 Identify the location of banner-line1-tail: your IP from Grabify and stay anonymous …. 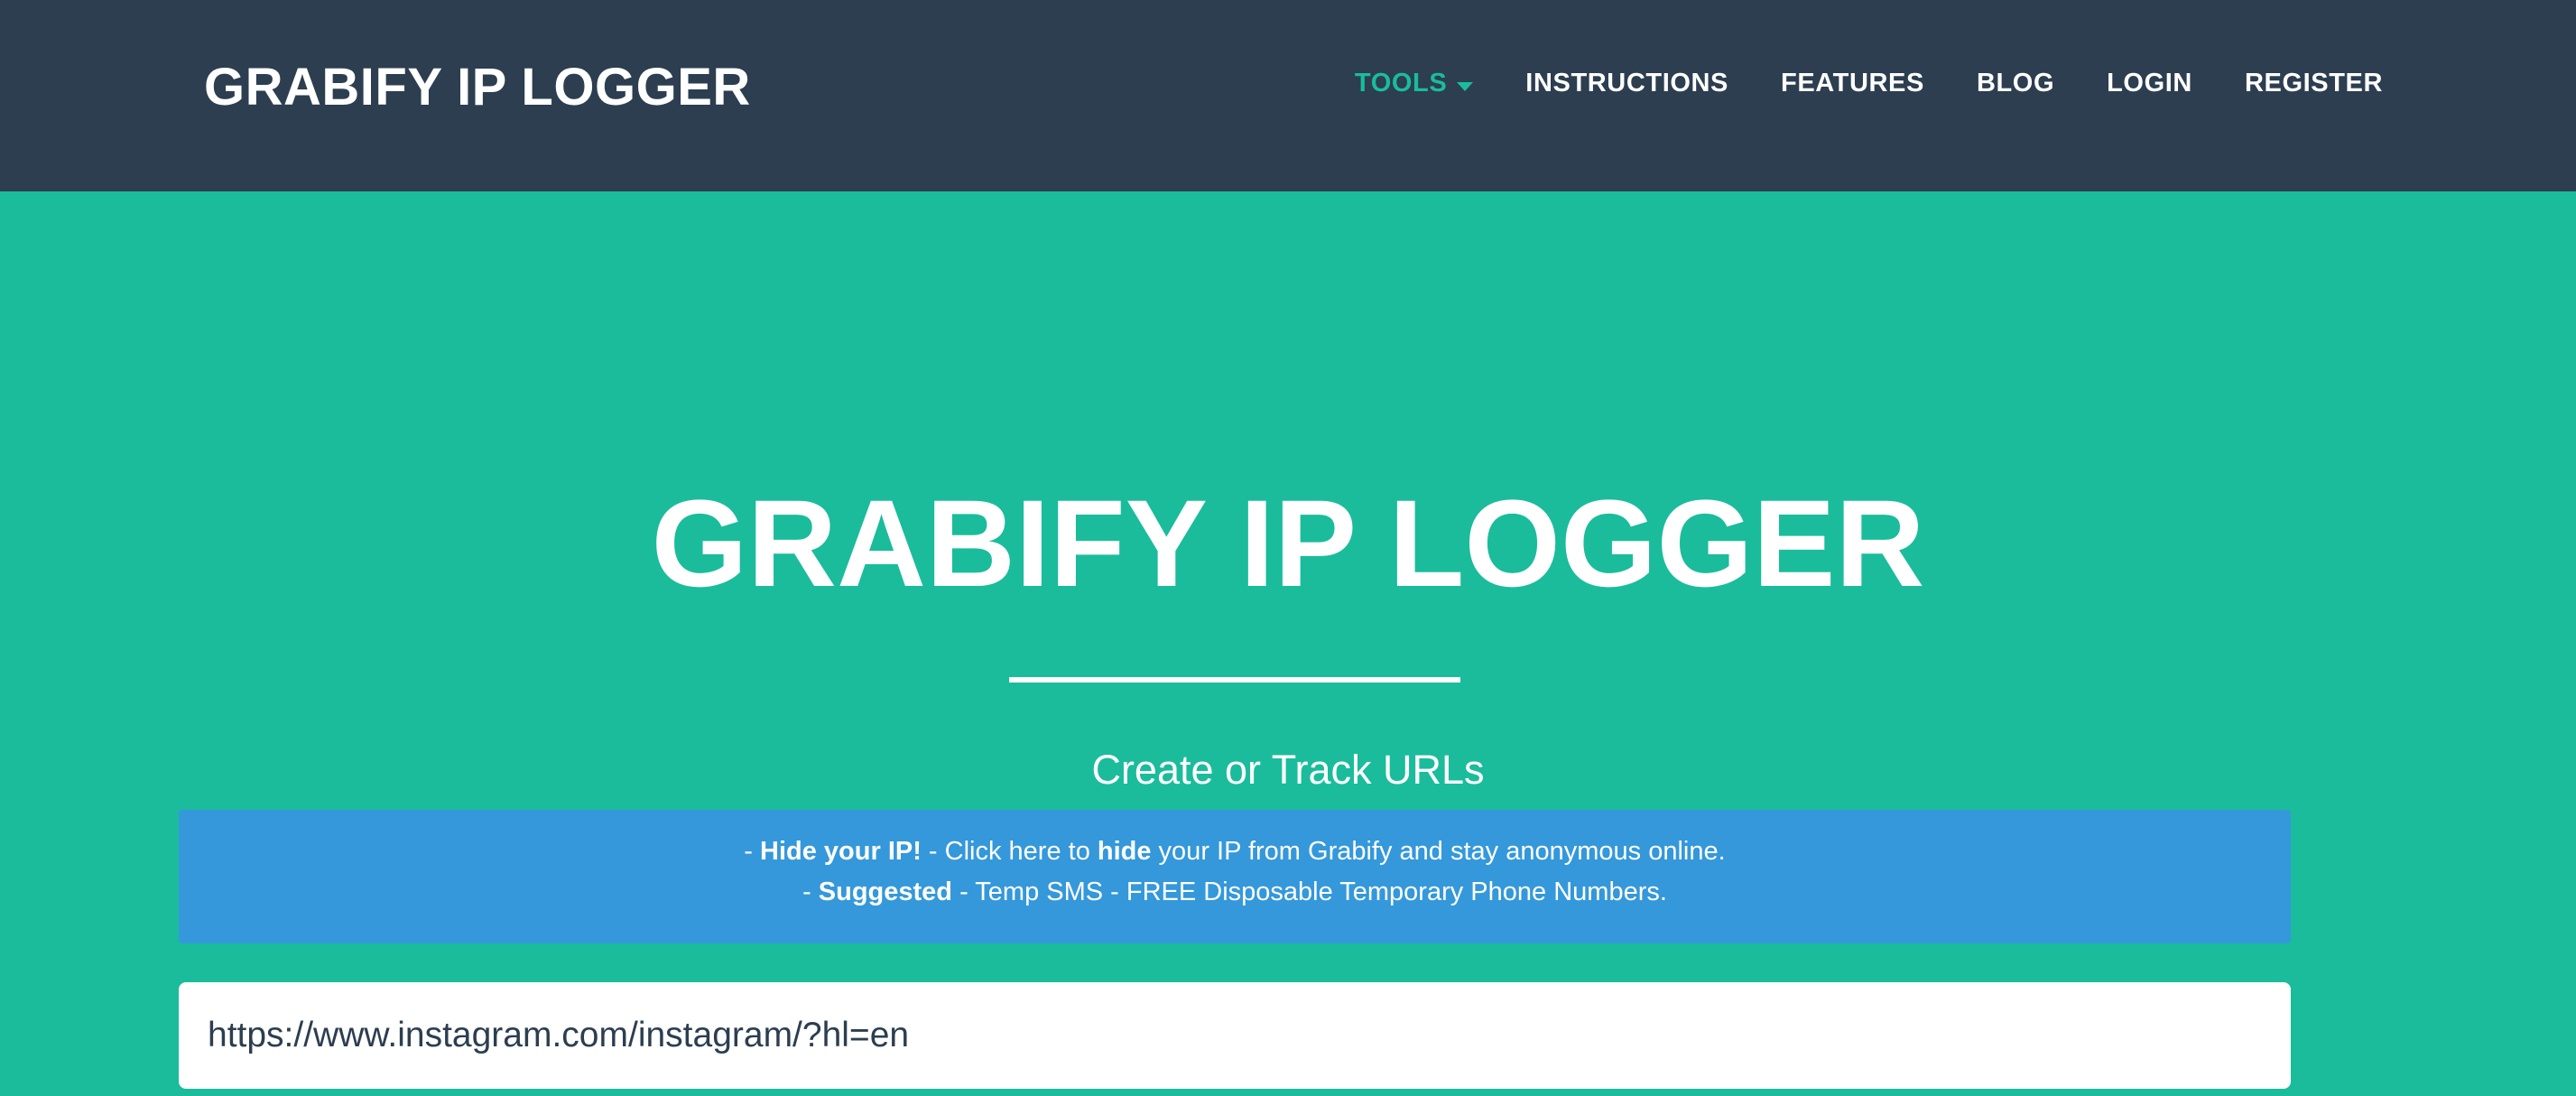
(1438, 851).